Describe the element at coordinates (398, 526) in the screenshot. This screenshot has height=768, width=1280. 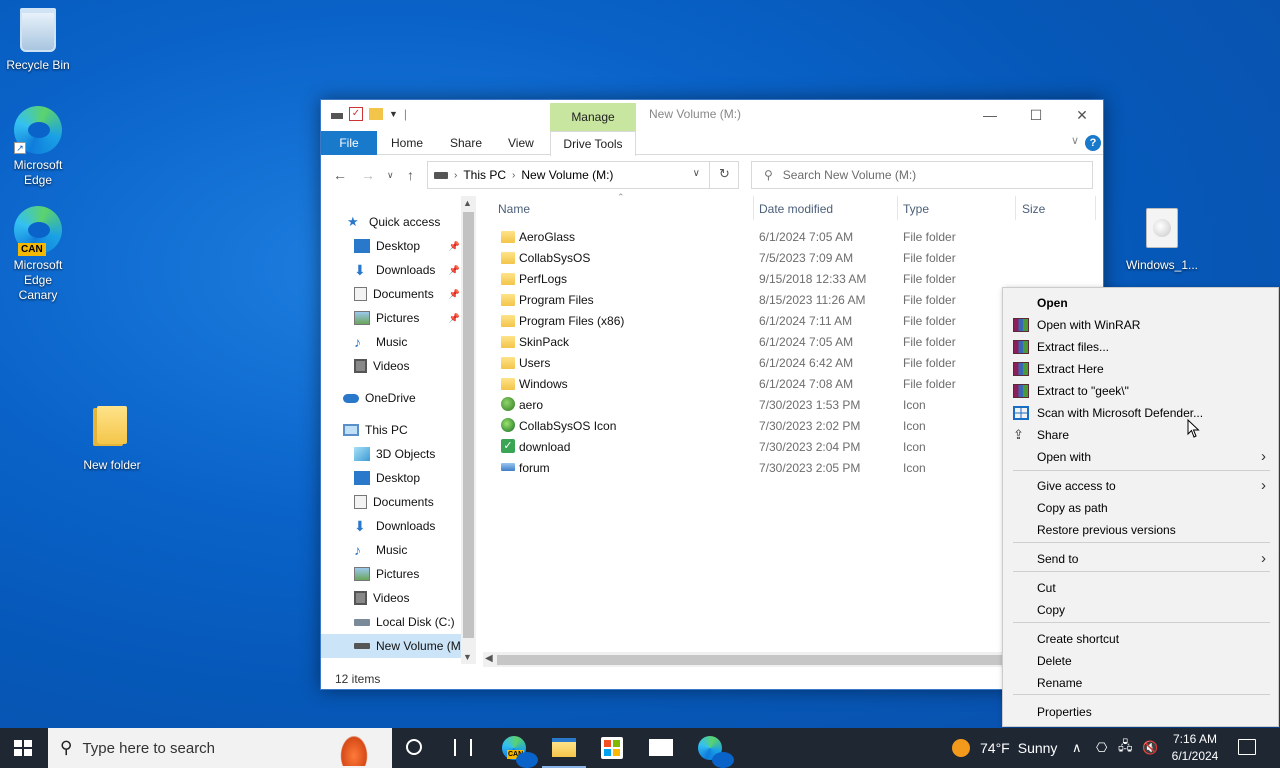
I see `nav-downloads: ⬇ Downloads` at that location.